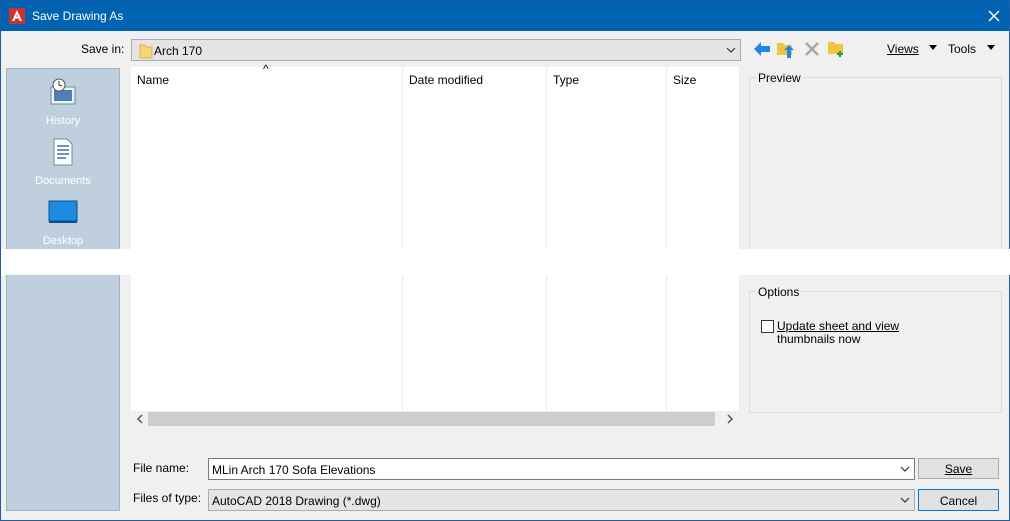 Image resolution: width=1010 pixels, height=521 pixels. Describe the element at coordinates (436, 50) in the screenshot. I see `save-in-combo: Arch 170` at that location.